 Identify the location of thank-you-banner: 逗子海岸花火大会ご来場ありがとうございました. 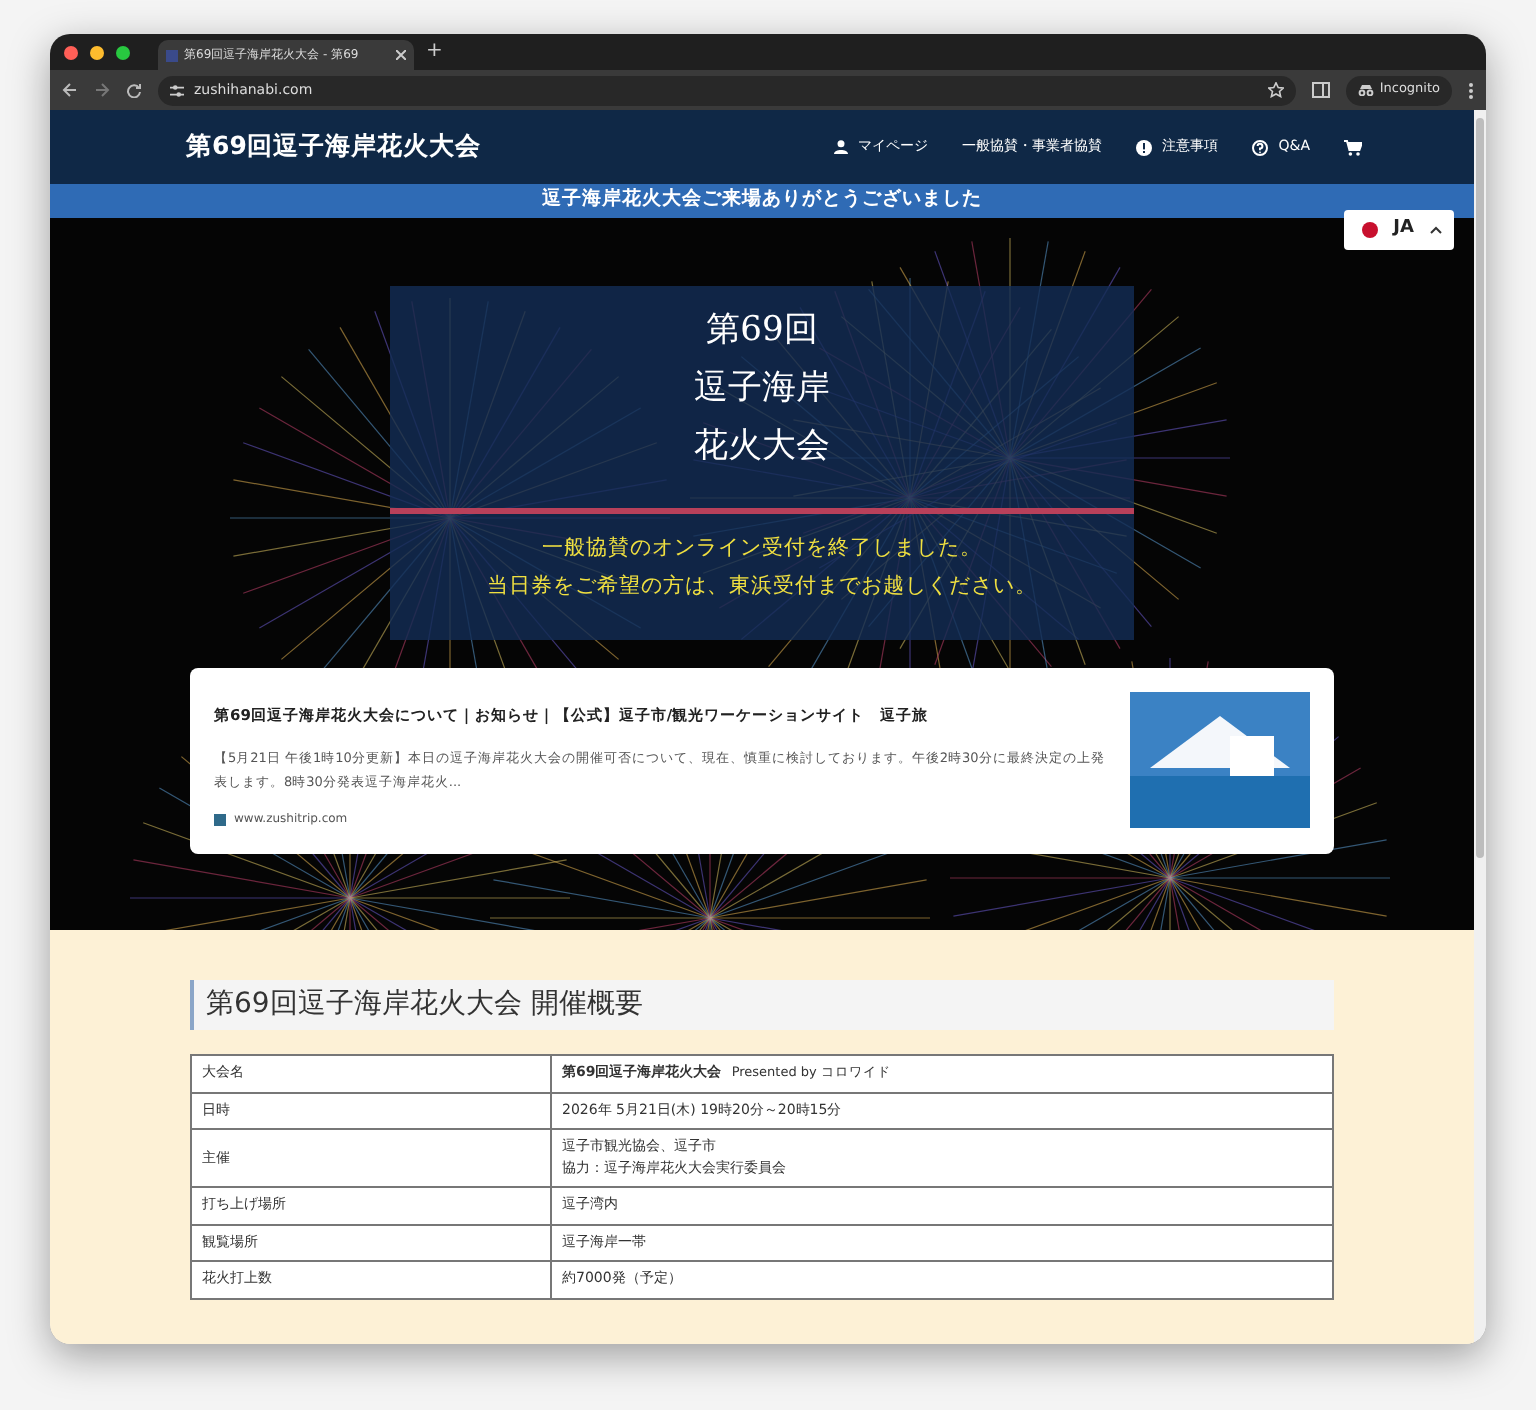
(762, 201).